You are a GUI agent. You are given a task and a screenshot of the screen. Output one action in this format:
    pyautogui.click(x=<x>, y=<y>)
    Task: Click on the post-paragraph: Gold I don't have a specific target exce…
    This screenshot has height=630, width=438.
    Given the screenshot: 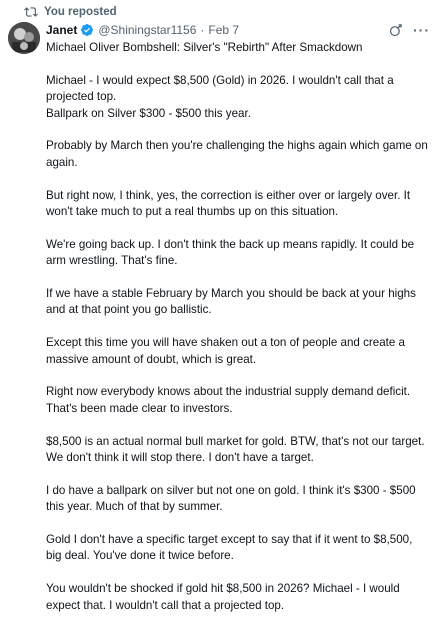 What is the action you would take?
    pyautogui.click(x=229, y=548)
    